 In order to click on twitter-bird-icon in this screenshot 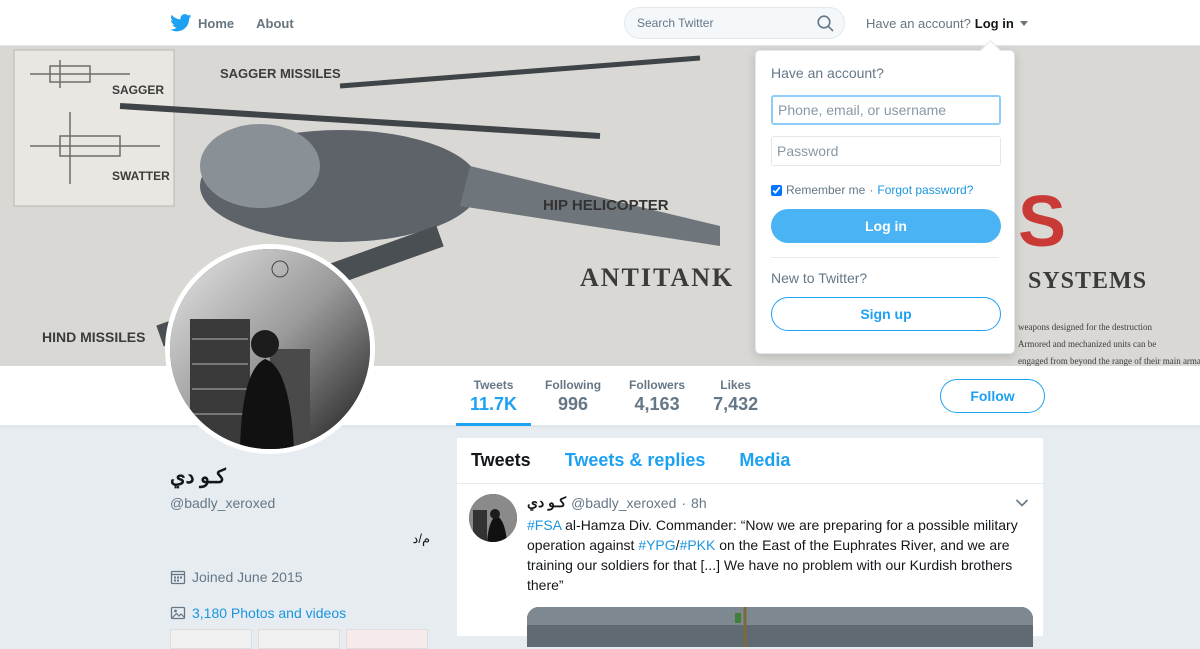, I will do `click(181, 23)`.